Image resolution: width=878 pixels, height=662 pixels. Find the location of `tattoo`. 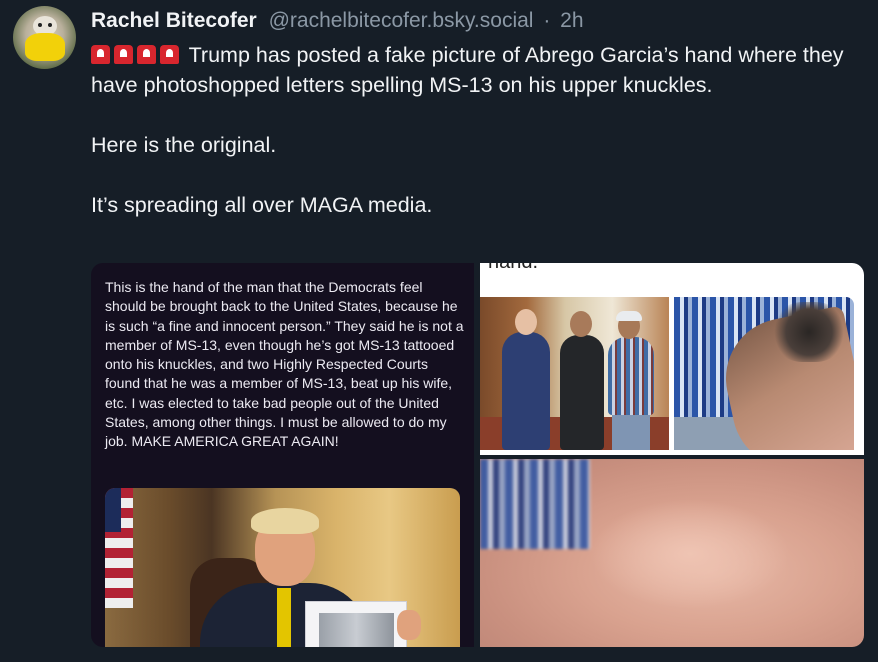

tattoo is located at coordinates (809, 332).